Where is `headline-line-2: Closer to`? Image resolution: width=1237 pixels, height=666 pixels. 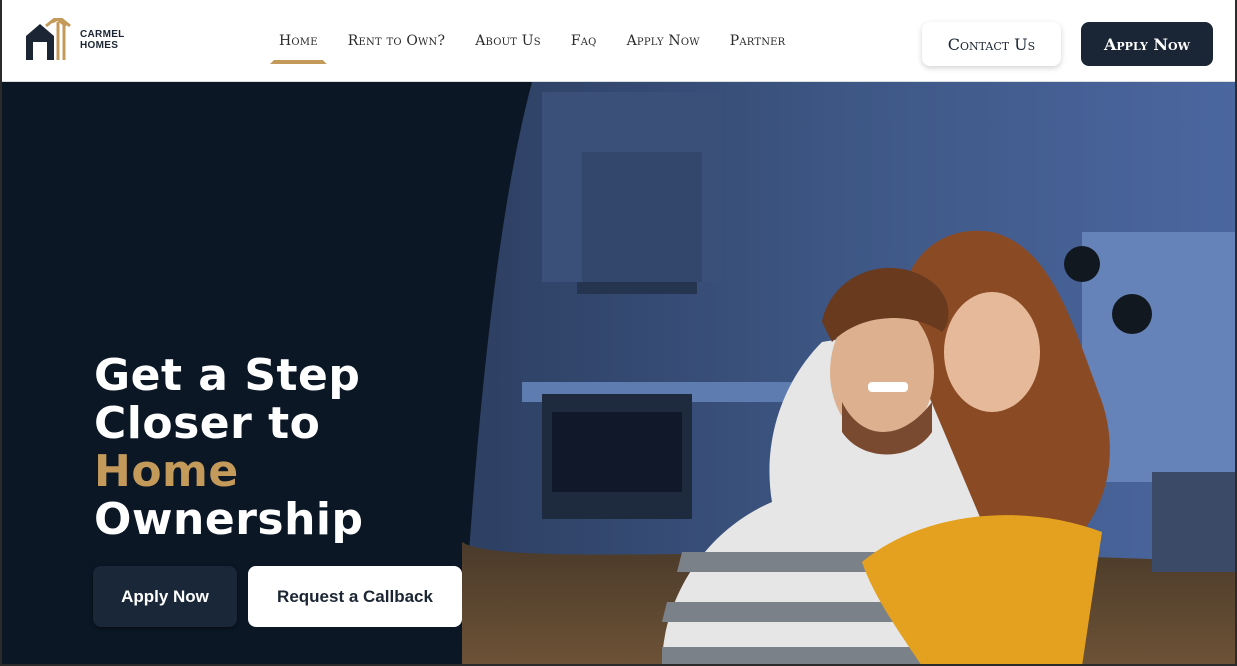
headline-line-2: Closer to is located at coordinates (207, 423).